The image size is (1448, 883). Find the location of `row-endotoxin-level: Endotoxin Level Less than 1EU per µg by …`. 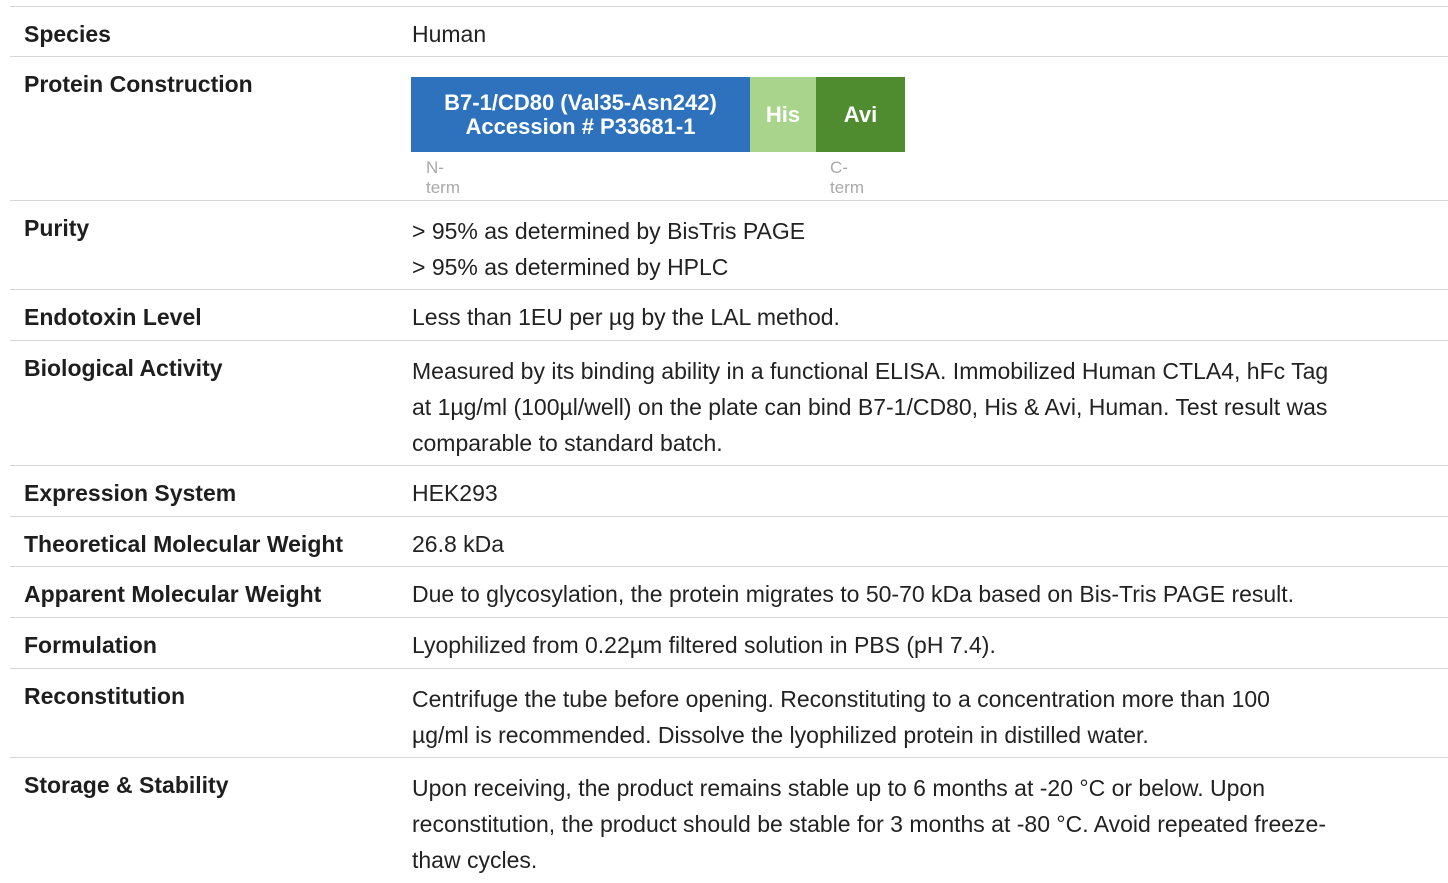

row-endotoxin-level: Endotoxin Level Less than 1EU per µg by … is located at coordinates (729, 315).